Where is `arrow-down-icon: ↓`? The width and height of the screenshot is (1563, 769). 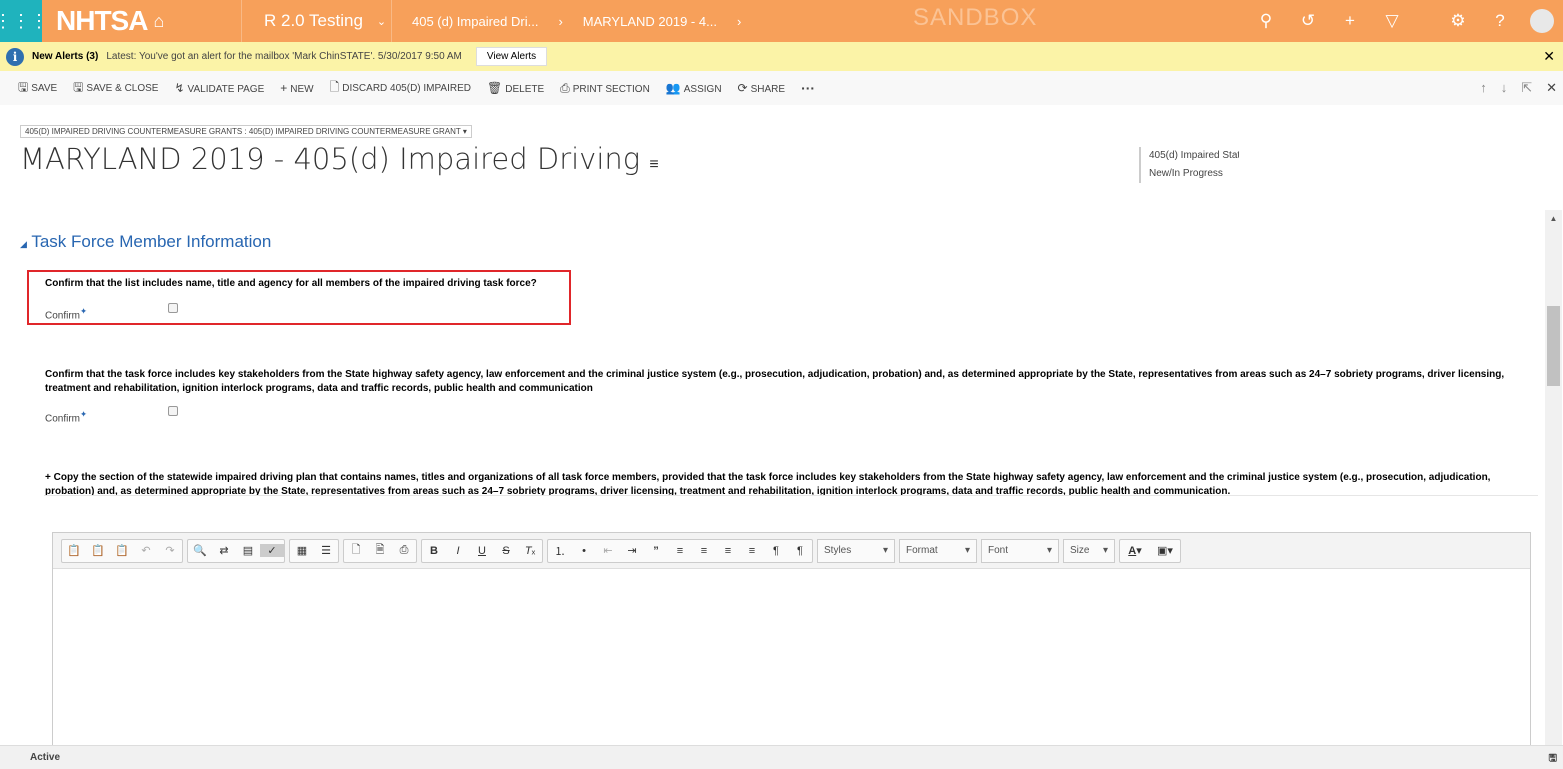
arrow-down-icon: ↓ is located at coordinates (1504, 88).